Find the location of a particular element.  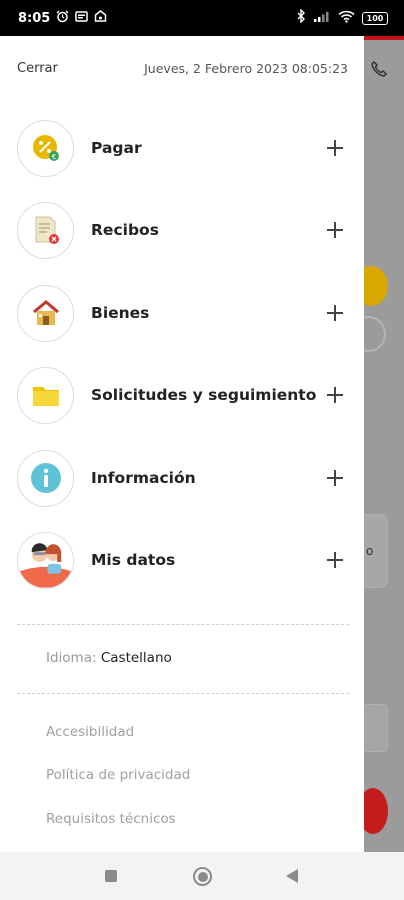

menu-item-label: Pagar is located at coordinates (116, 148).